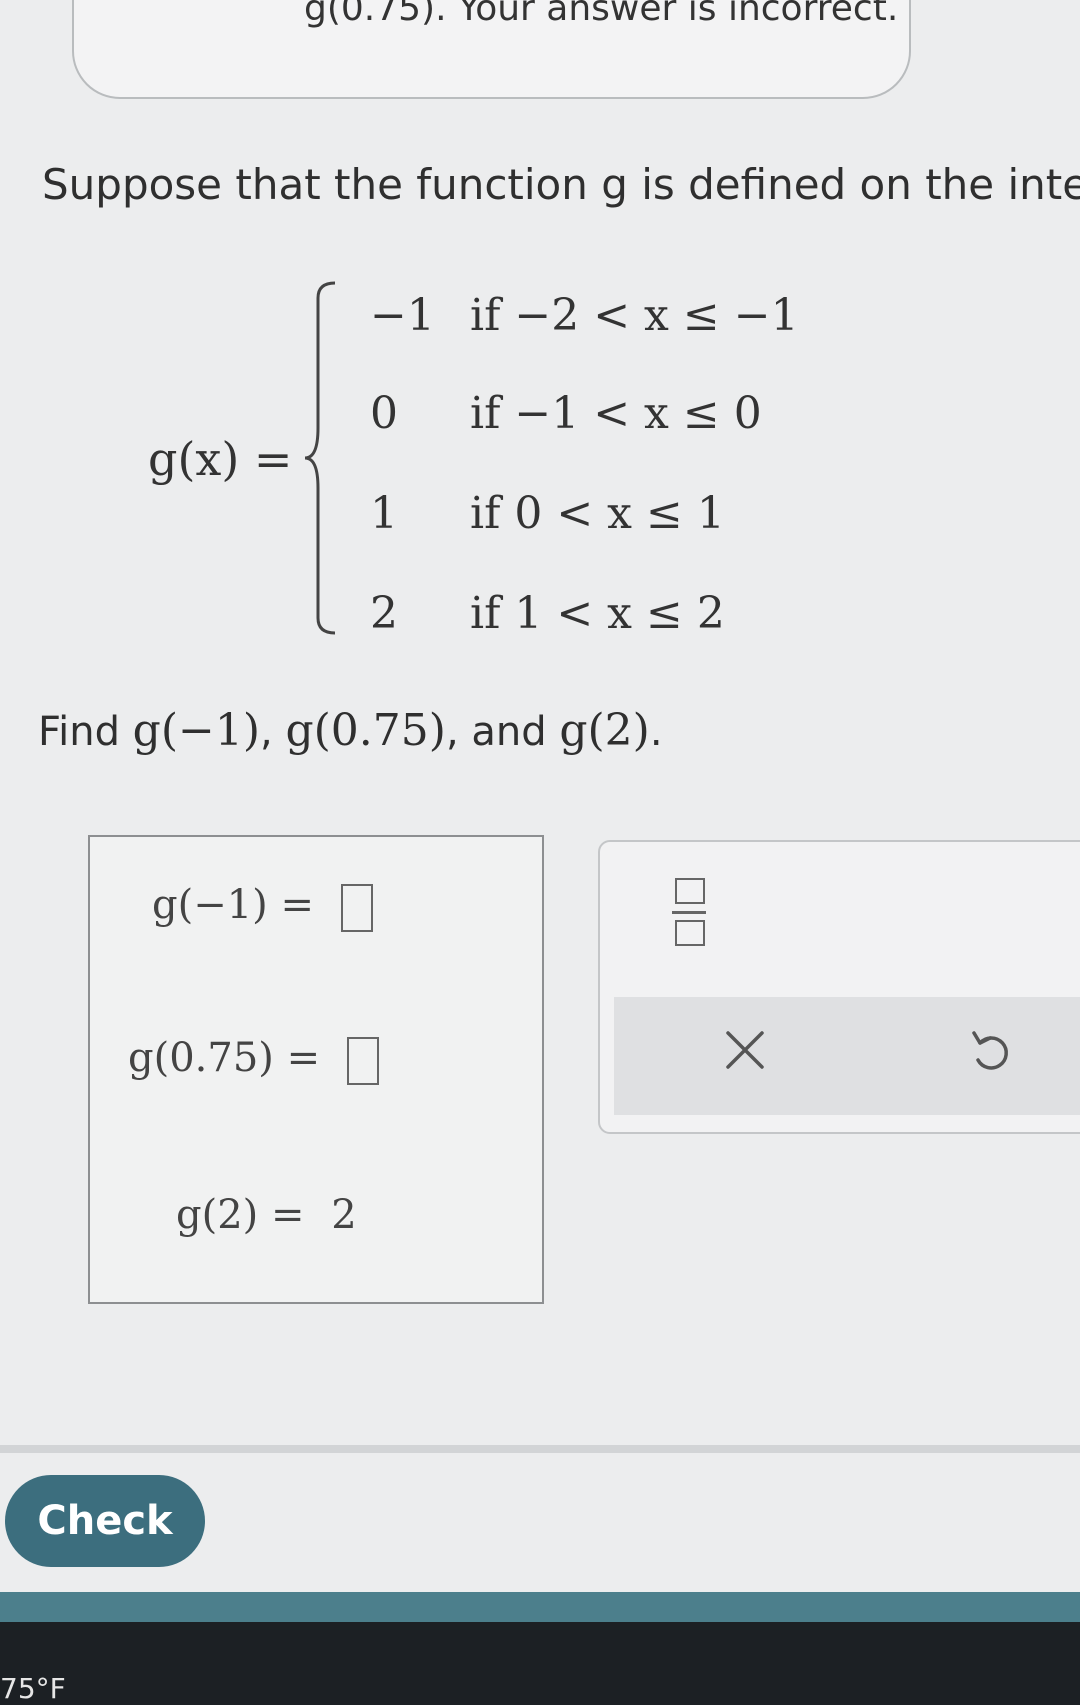  I want to click on question-end: ., so click(656, 732).